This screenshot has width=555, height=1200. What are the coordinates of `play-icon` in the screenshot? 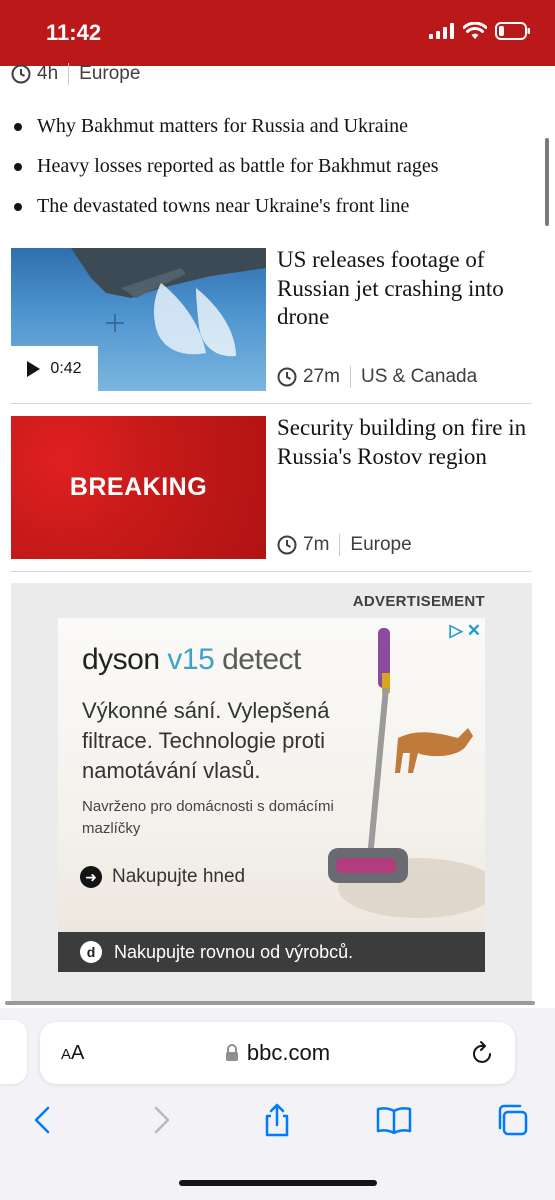 It's located at (34, 368).